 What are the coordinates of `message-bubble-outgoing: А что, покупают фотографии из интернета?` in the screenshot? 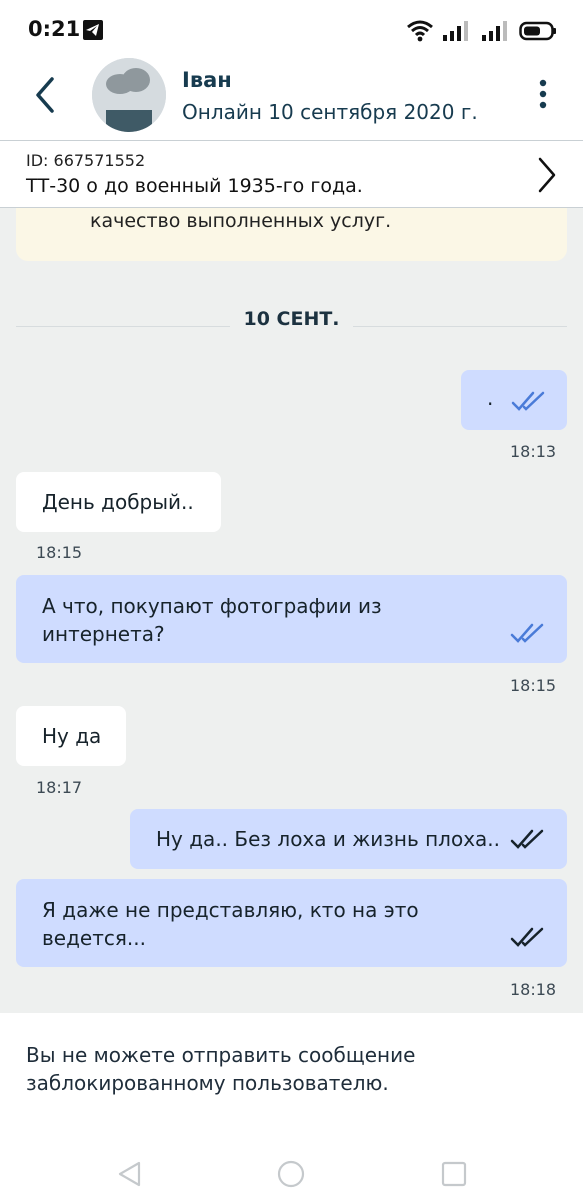 It's located at (291, 619).